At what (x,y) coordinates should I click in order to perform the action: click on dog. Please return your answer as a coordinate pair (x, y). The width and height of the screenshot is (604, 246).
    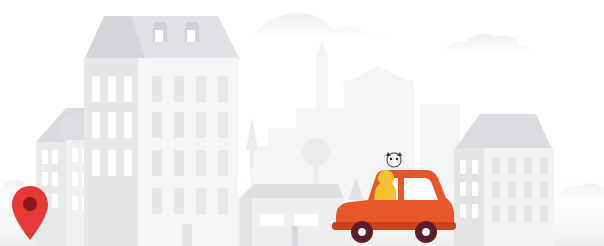
    Looking at the image, I should click on (394, 160).